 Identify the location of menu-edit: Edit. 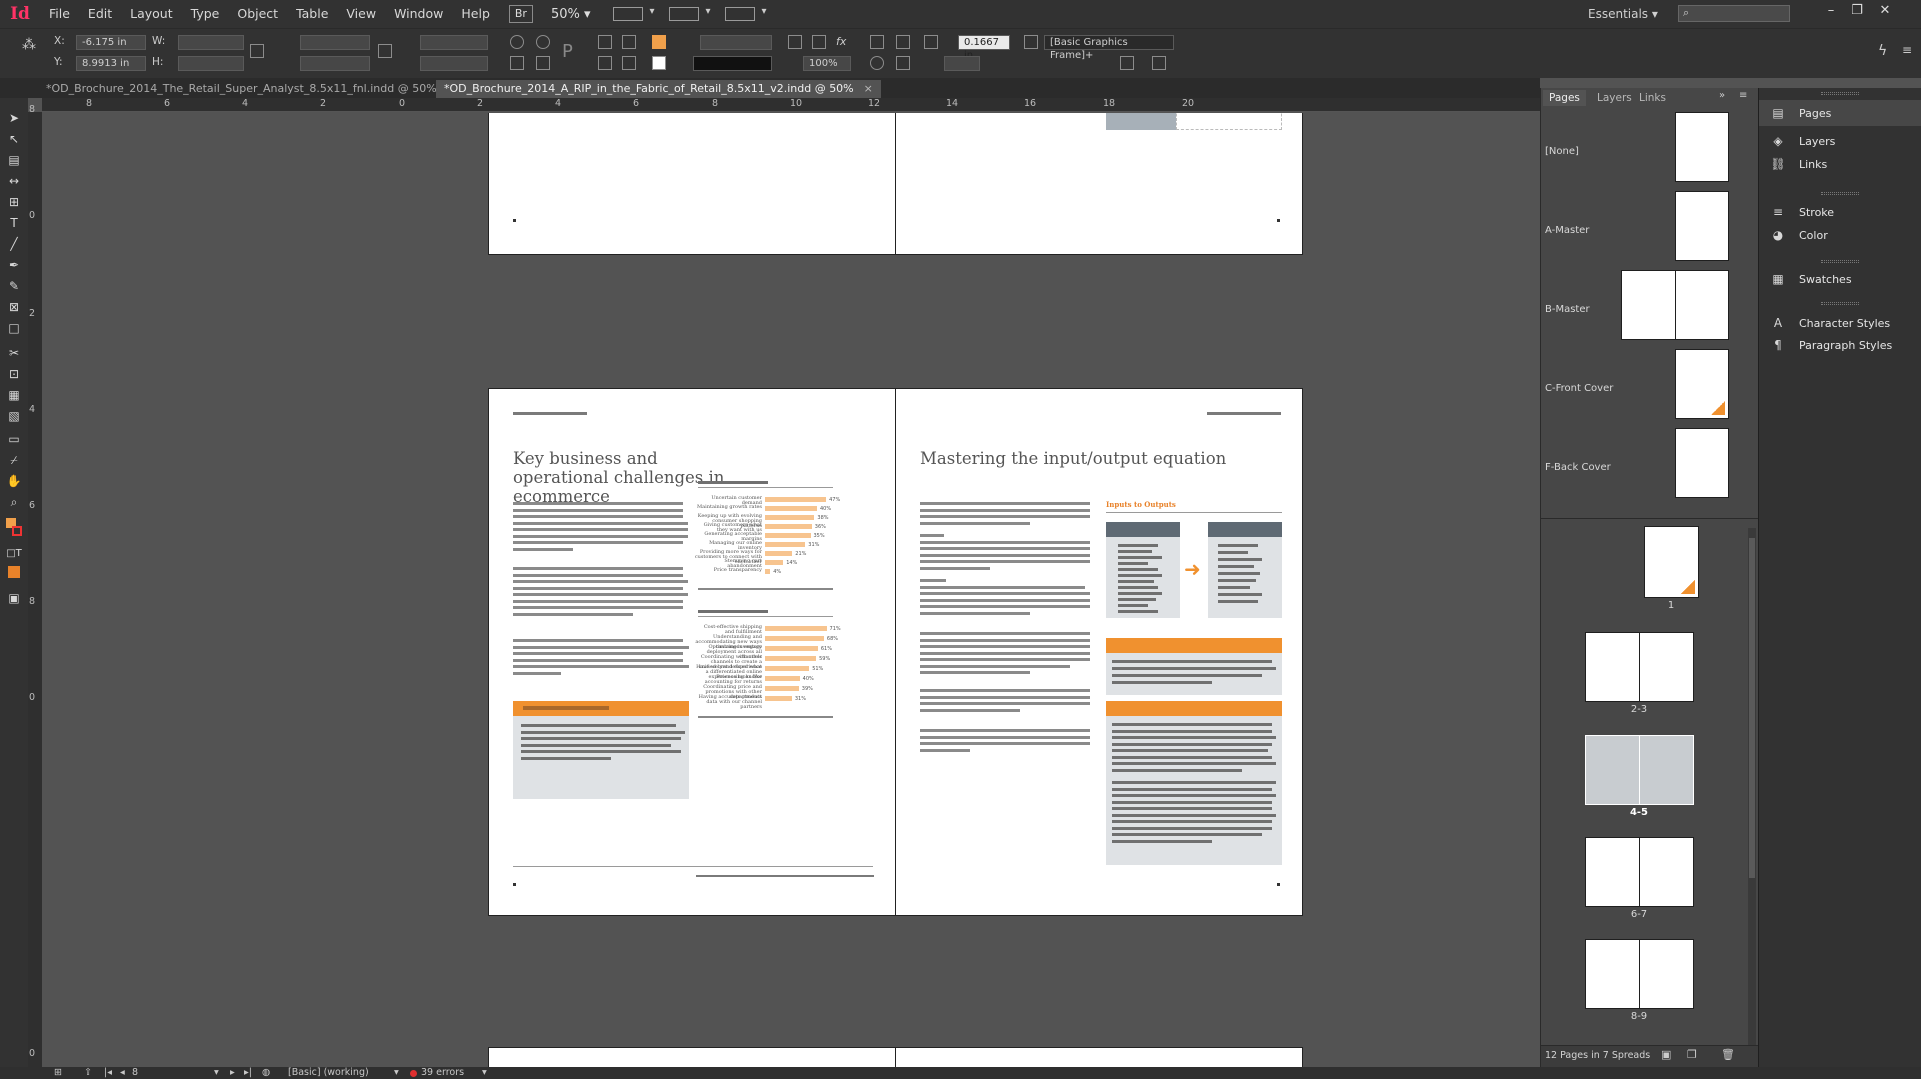
(100, 14).